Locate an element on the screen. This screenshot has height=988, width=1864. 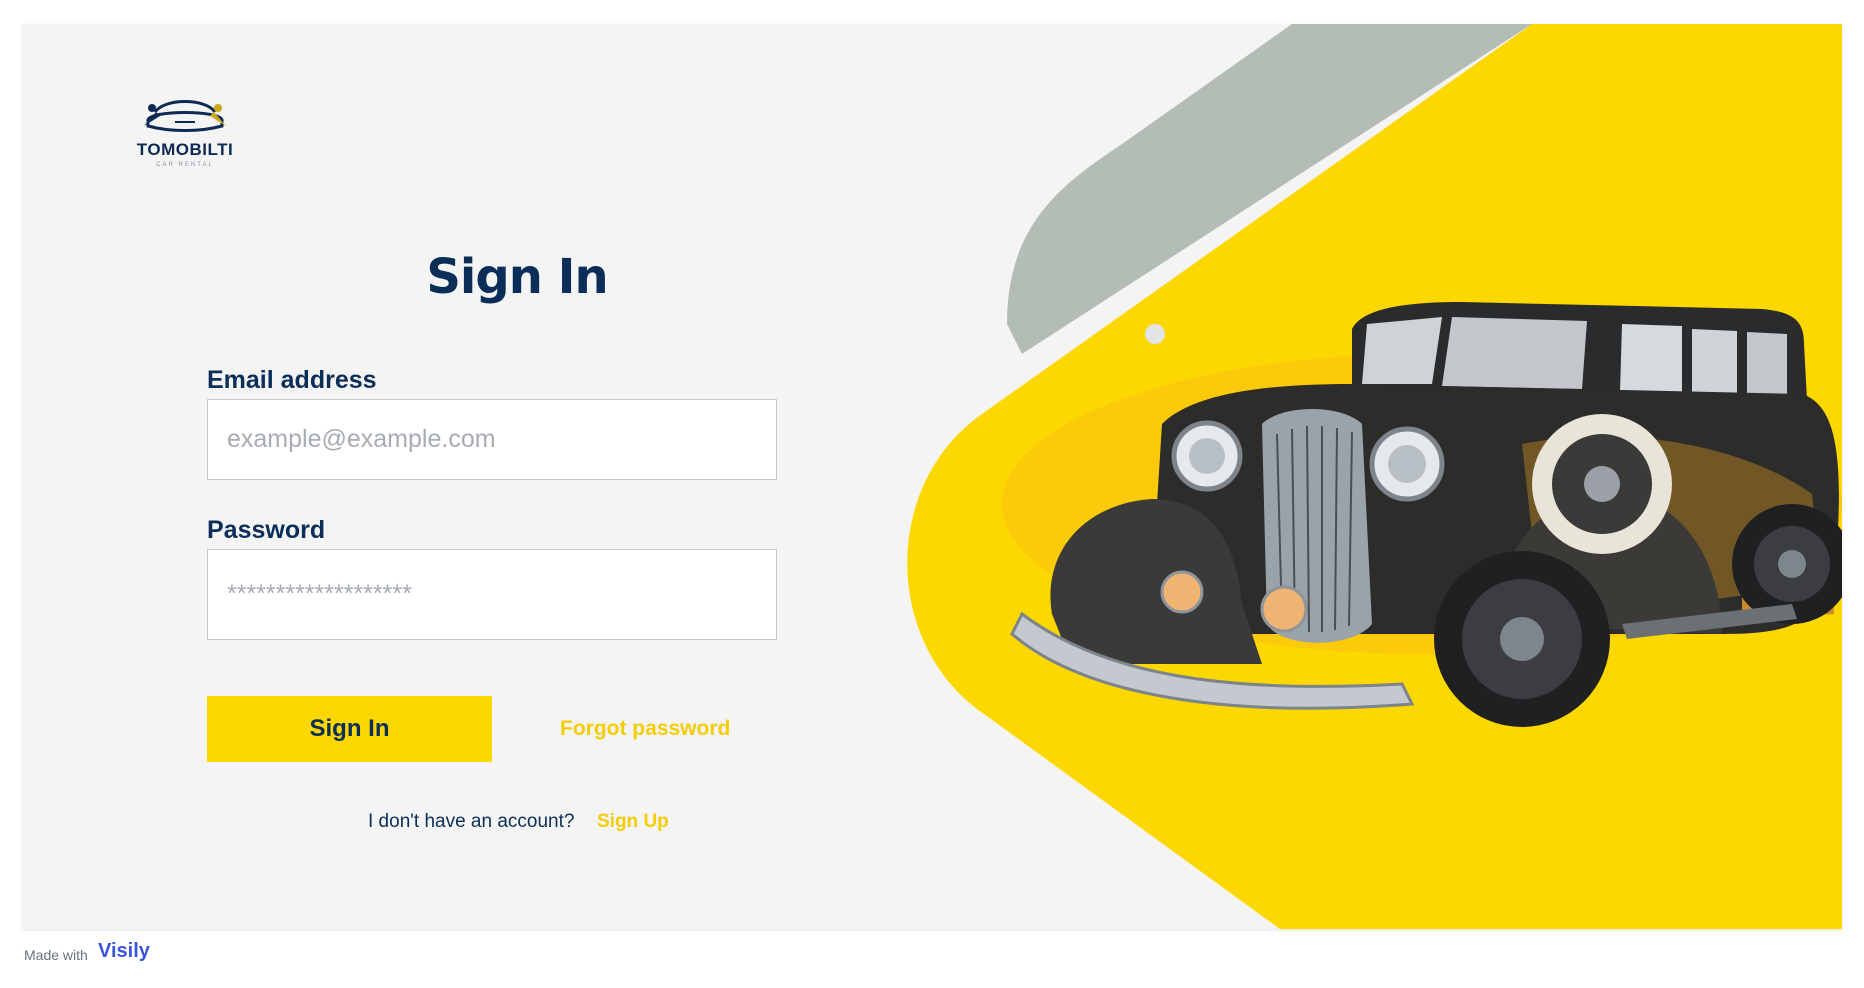
car-logo-icon is located at coordinates (185, 116).